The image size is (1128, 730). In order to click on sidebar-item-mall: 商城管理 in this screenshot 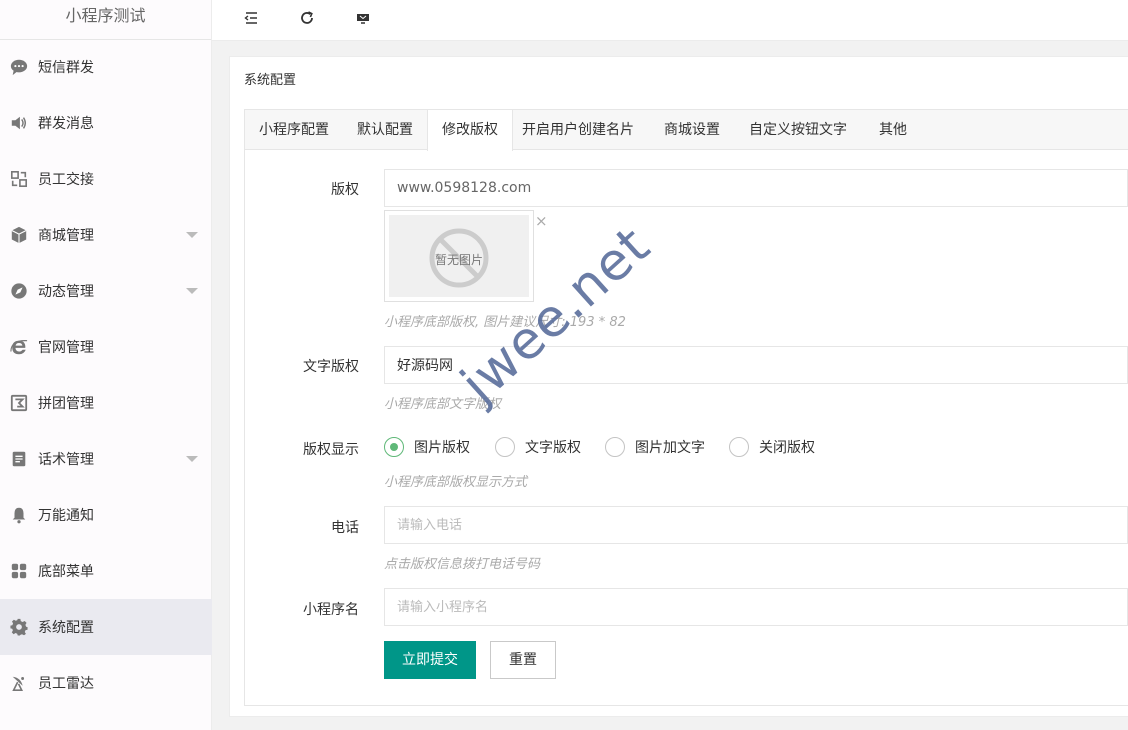, I will do `click(106, 235)`.